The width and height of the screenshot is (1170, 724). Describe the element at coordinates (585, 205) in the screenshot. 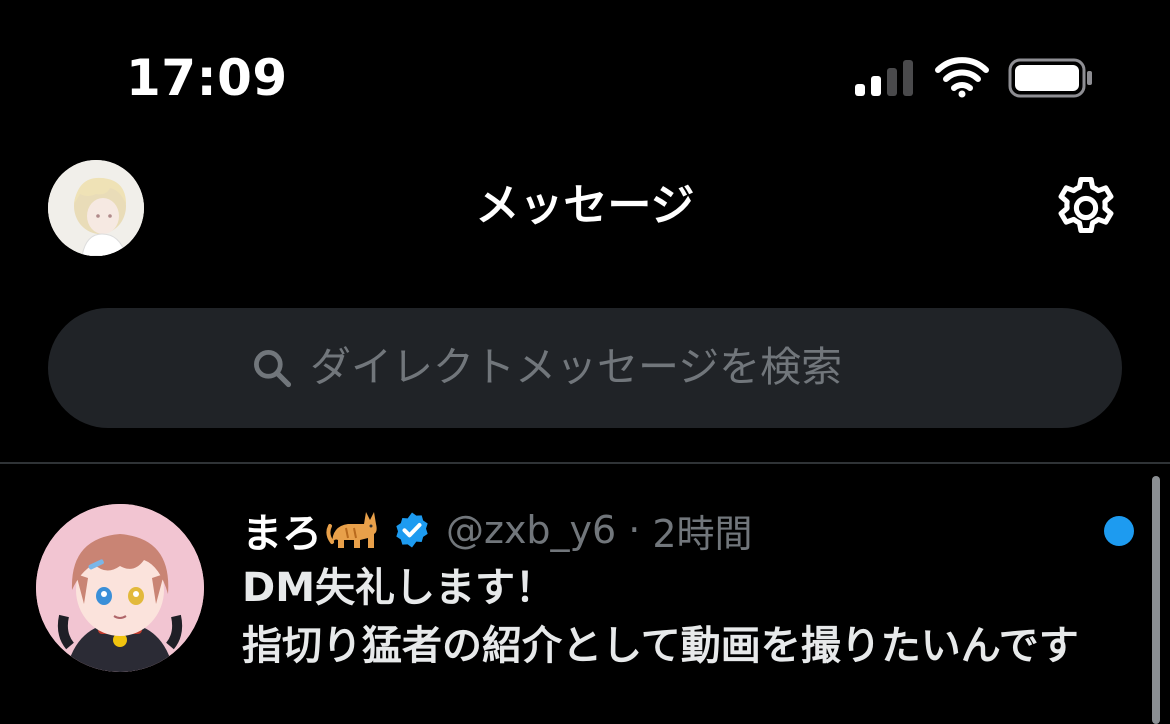

I see `page-title: メッセージ` at that location.